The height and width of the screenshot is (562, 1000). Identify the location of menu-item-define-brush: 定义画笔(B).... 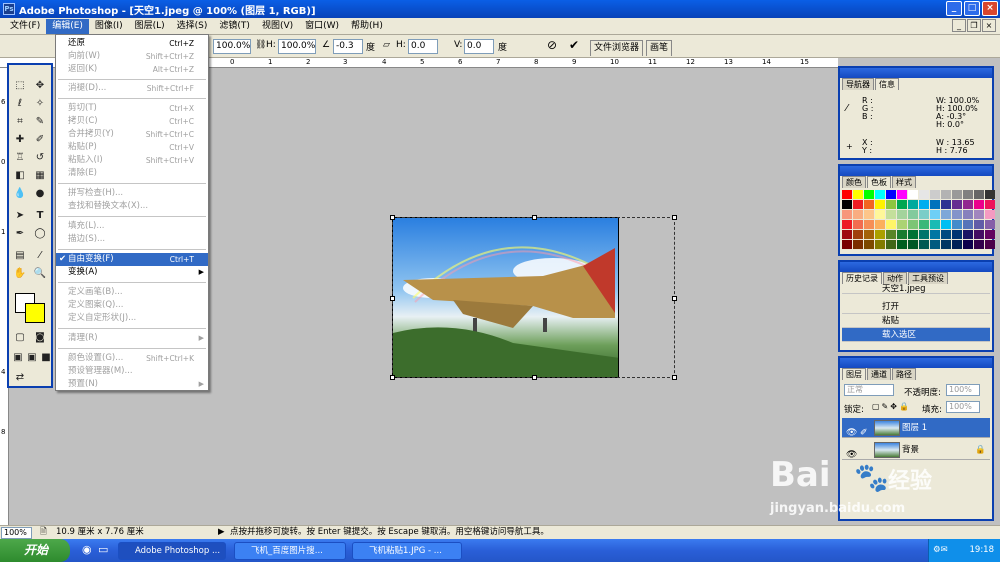
(132, 292).